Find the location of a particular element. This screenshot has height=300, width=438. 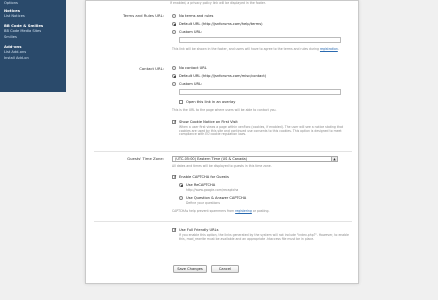

registering-link: registering is located at coordinates (243, 211).